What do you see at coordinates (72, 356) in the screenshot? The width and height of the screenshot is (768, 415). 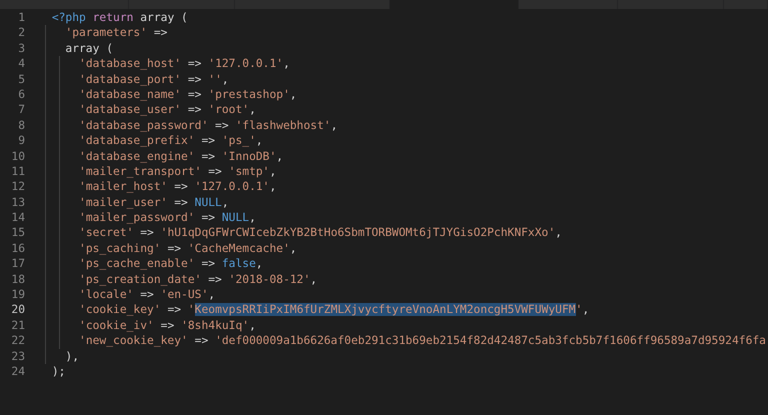 I see `code-line: ),` at bounding box center [72, 356].